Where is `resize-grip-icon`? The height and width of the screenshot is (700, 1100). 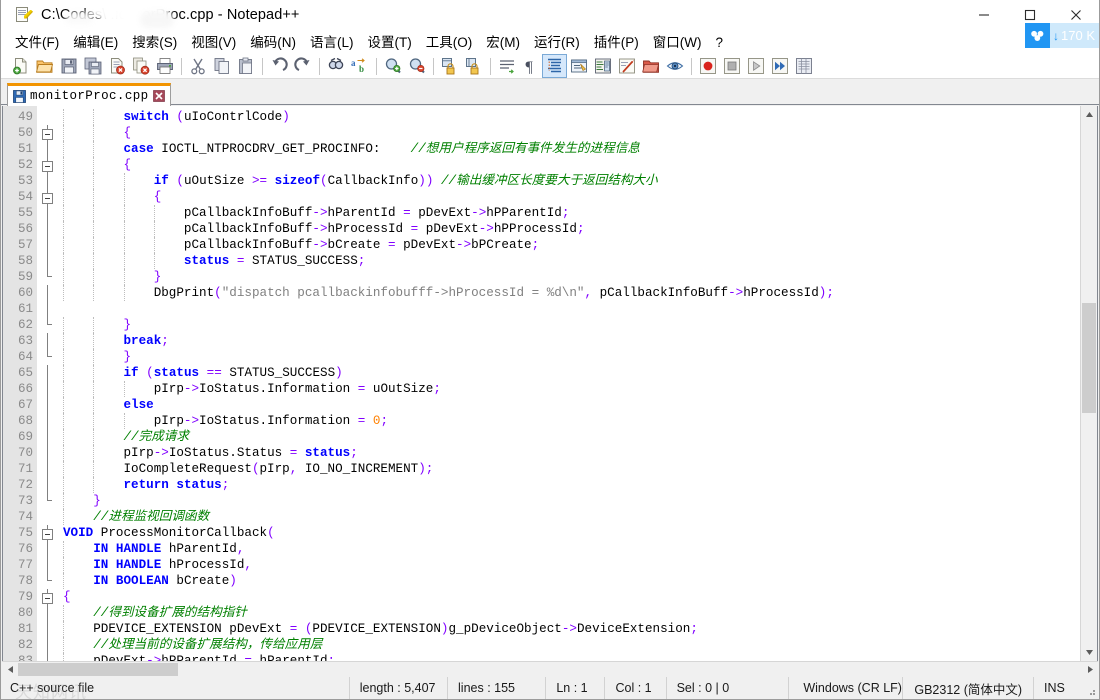 resize-grip-icon is located at coordinates (1091, 688).